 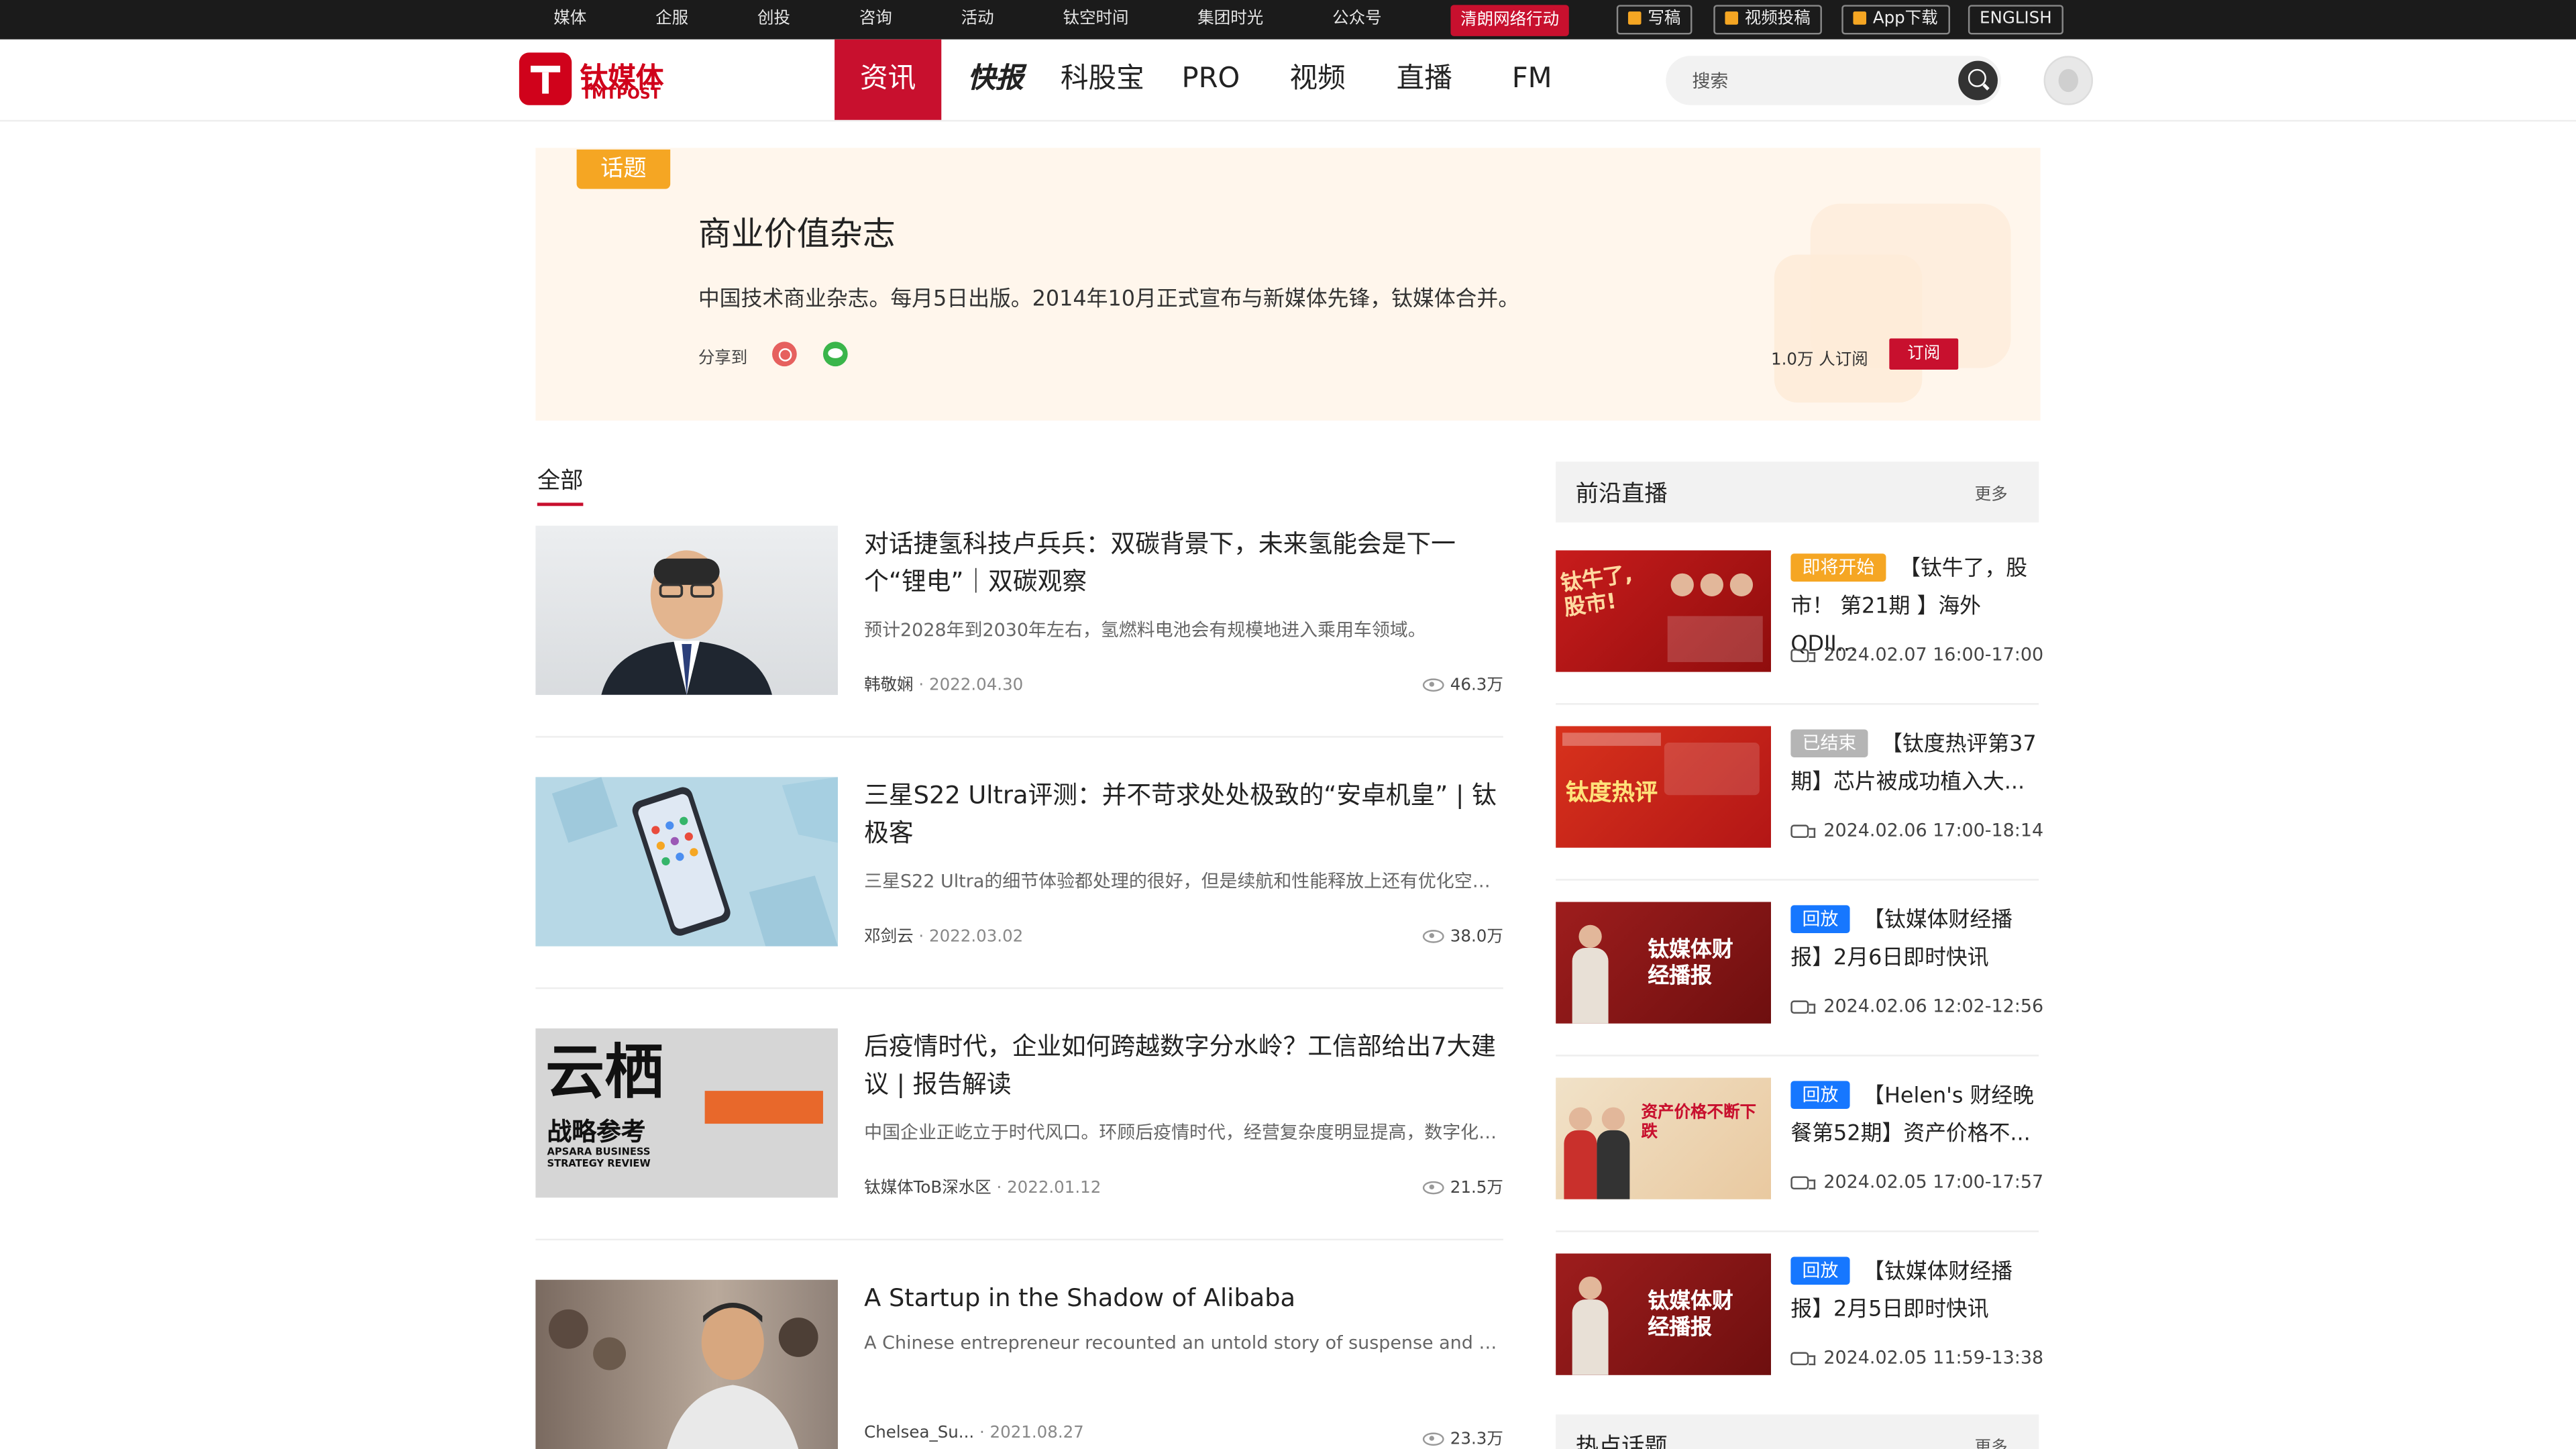 What do you see at coordinates (1933, 1358) in the screenshot?
I see `live-time-text: 2024.02.05 11:59-13:38` at bounding box center [1933, 1358].